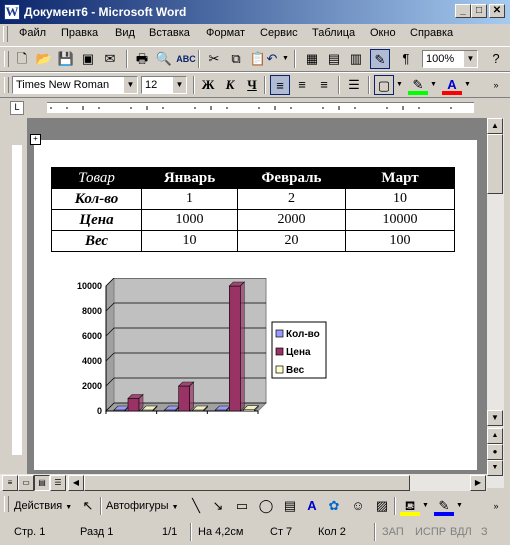 Image resolution: width=510 pixels, height=545 pixels. Describe the element at coordinates (495, 452) in the screenshot. I see `browse-object-button: ●` at that location.